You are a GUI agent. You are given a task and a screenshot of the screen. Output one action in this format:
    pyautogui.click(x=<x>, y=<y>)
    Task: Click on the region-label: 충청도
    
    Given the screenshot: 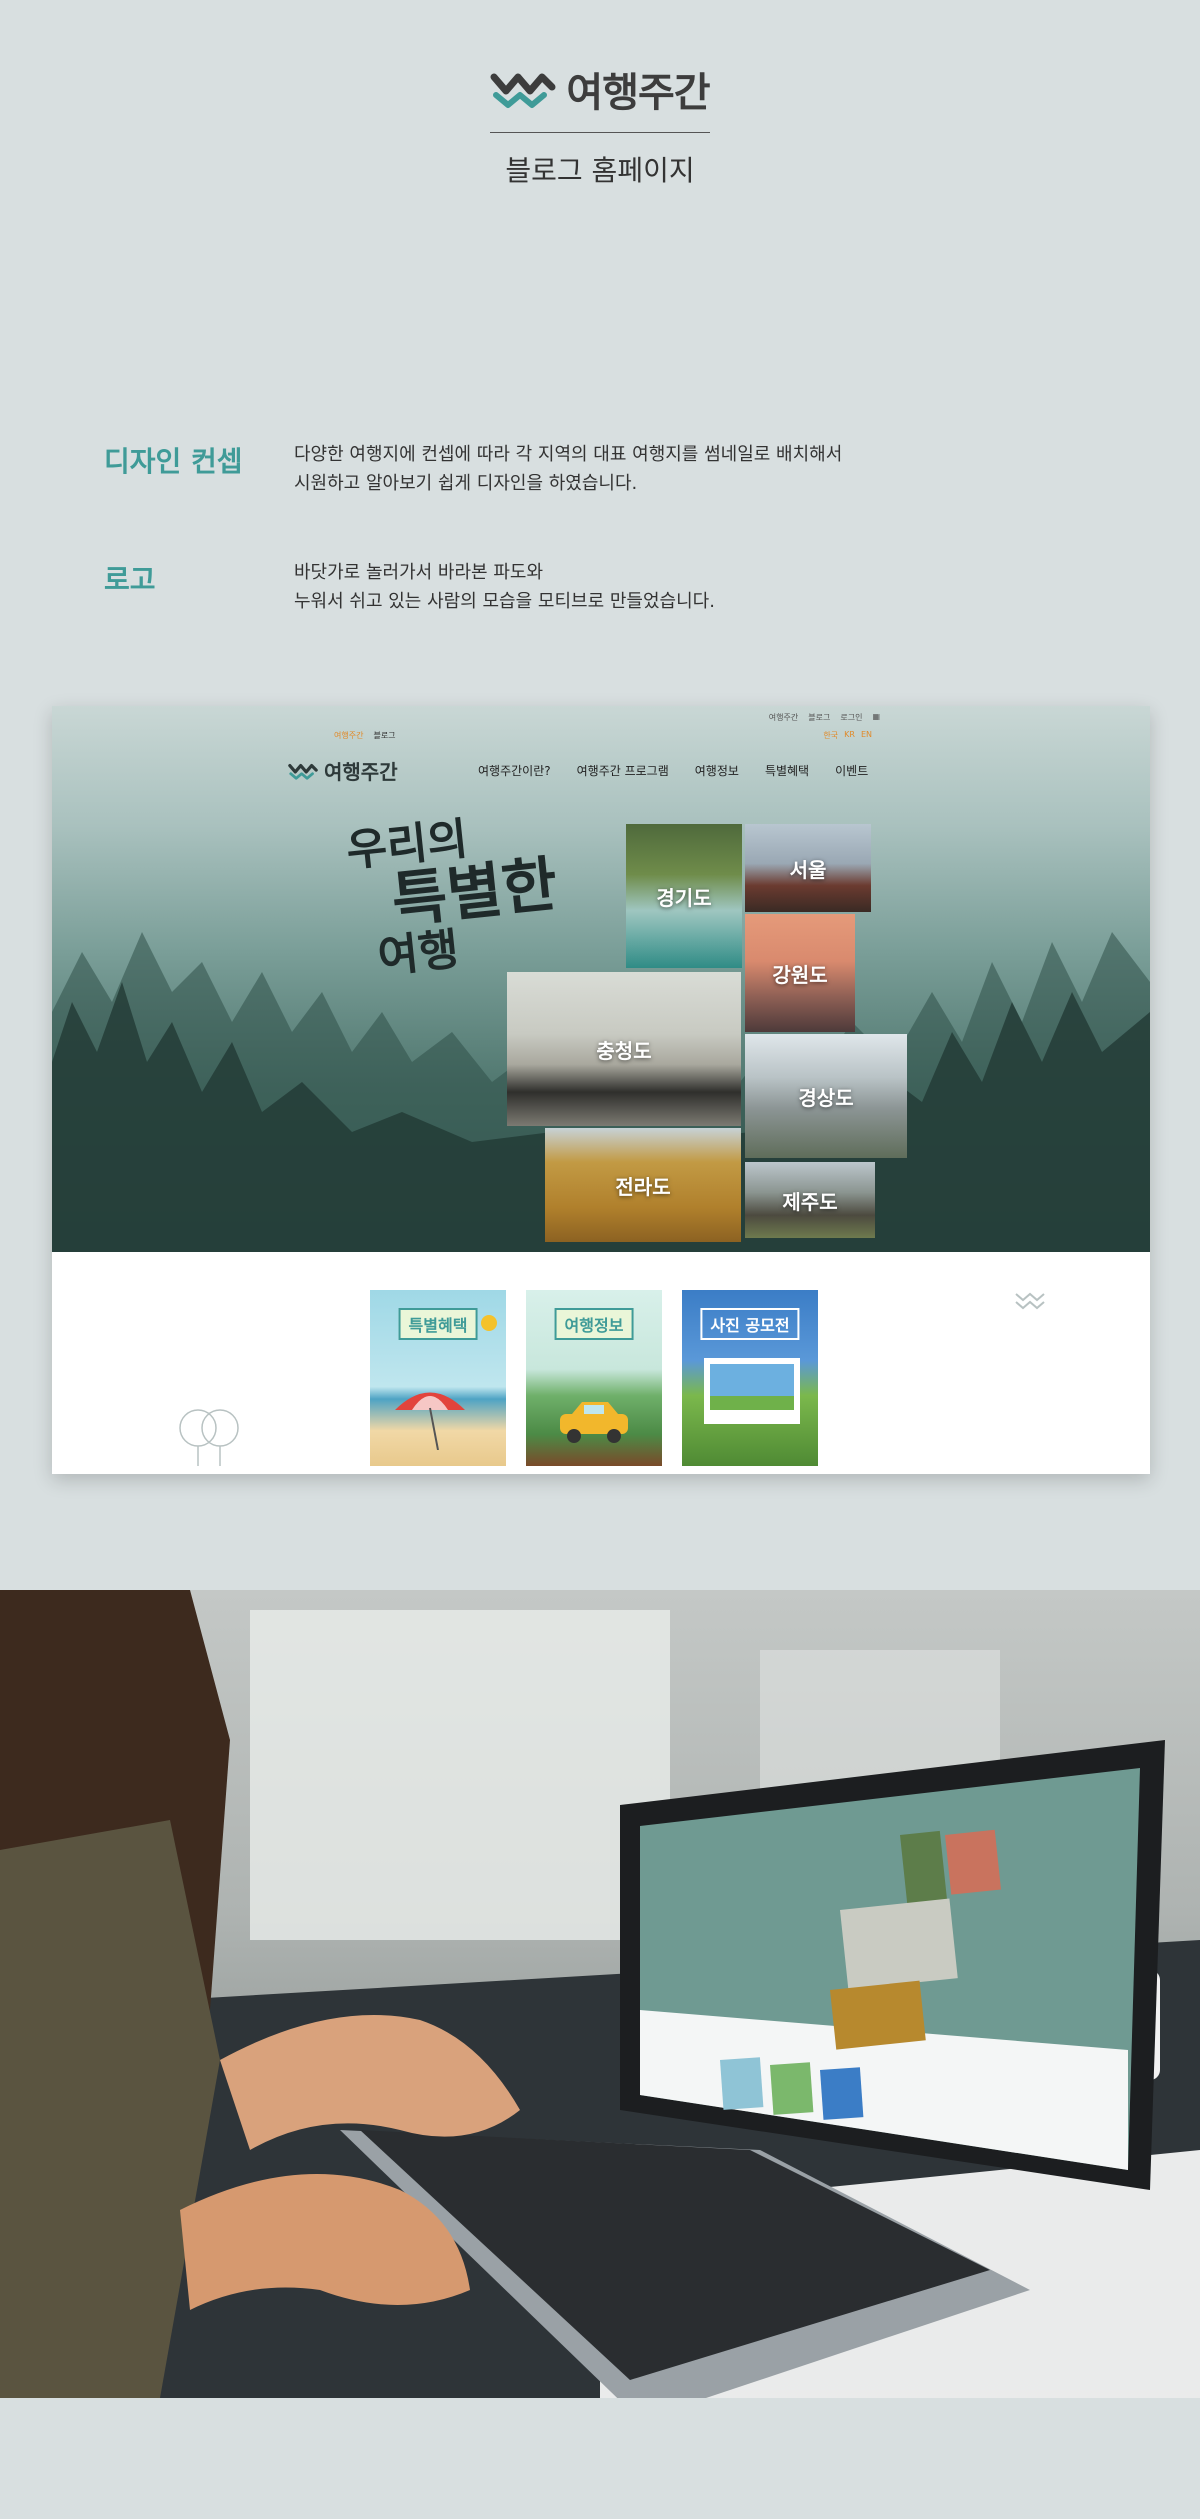 What is the action you would take?
    pyautogui.click(x=624, y=1050)
    